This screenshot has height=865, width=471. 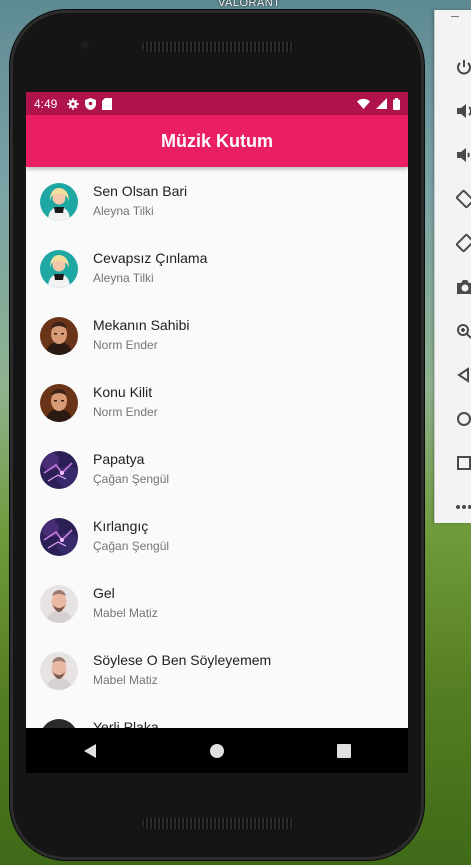 I want to click on app-bar: Müzik Kutum, so click(x=217, y=141).